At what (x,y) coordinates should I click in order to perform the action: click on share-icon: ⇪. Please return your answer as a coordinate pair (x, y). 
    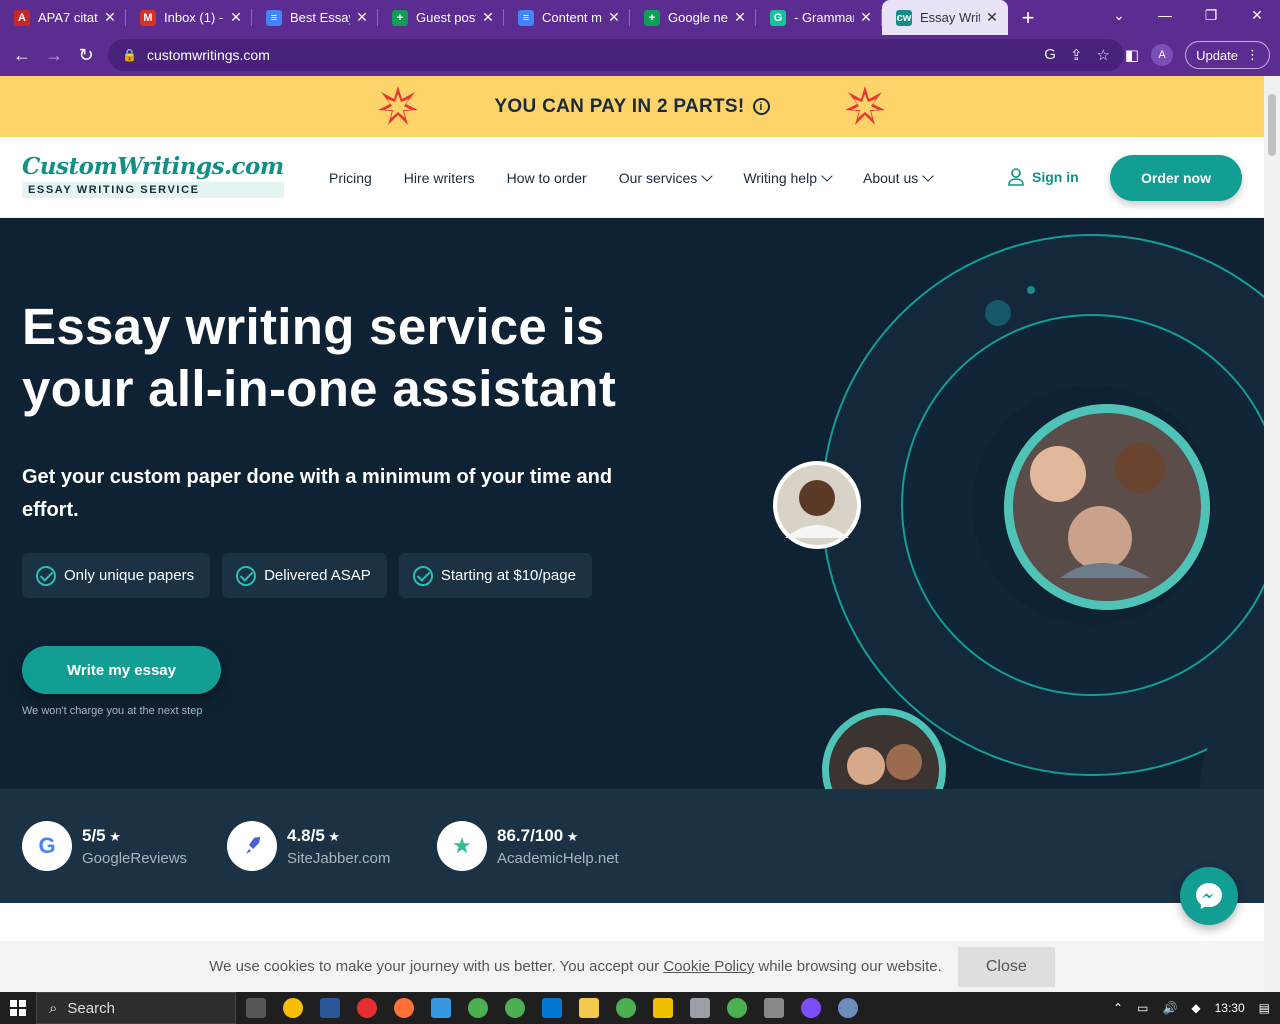
    Looking at the image, I should click on (1076, 55).